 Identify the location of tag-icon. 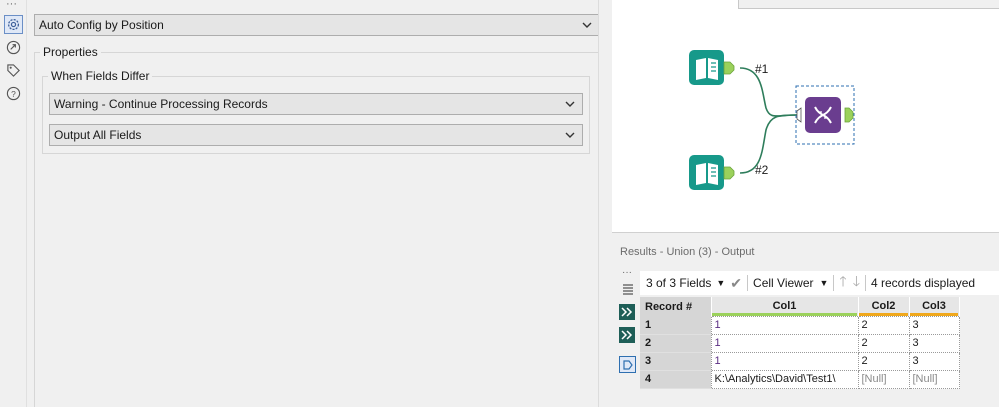
(13, 70).